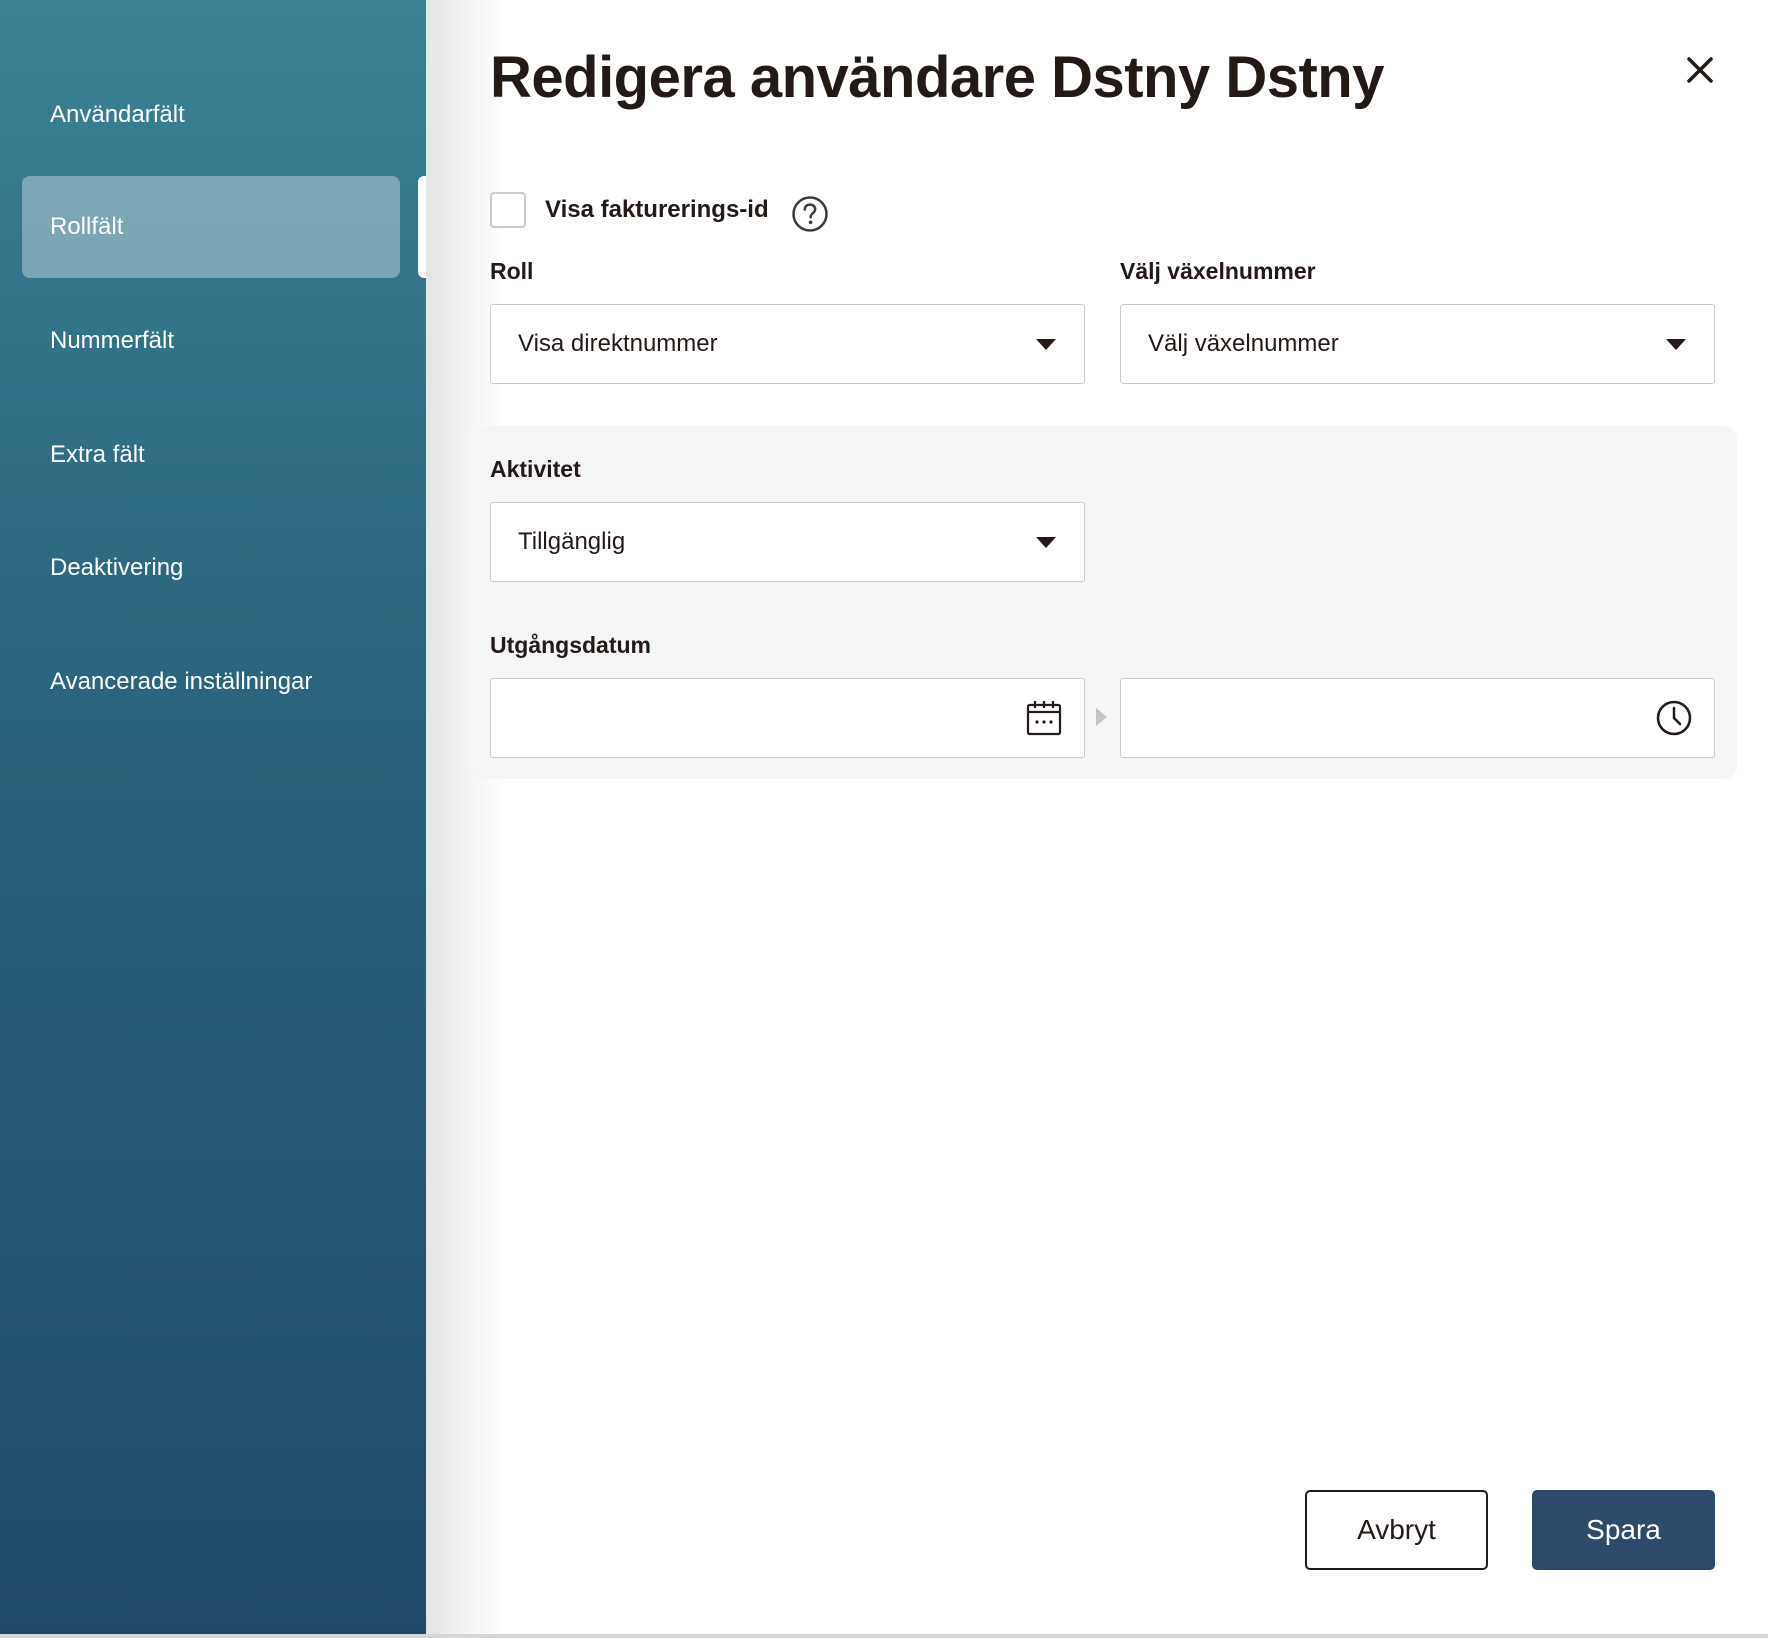 Image resolution: width=1768 pixels, height=1638 pixels. Describe the element at coordinates (1101, 717) in the screenshot. I see `range-arrow-icon` at that location.